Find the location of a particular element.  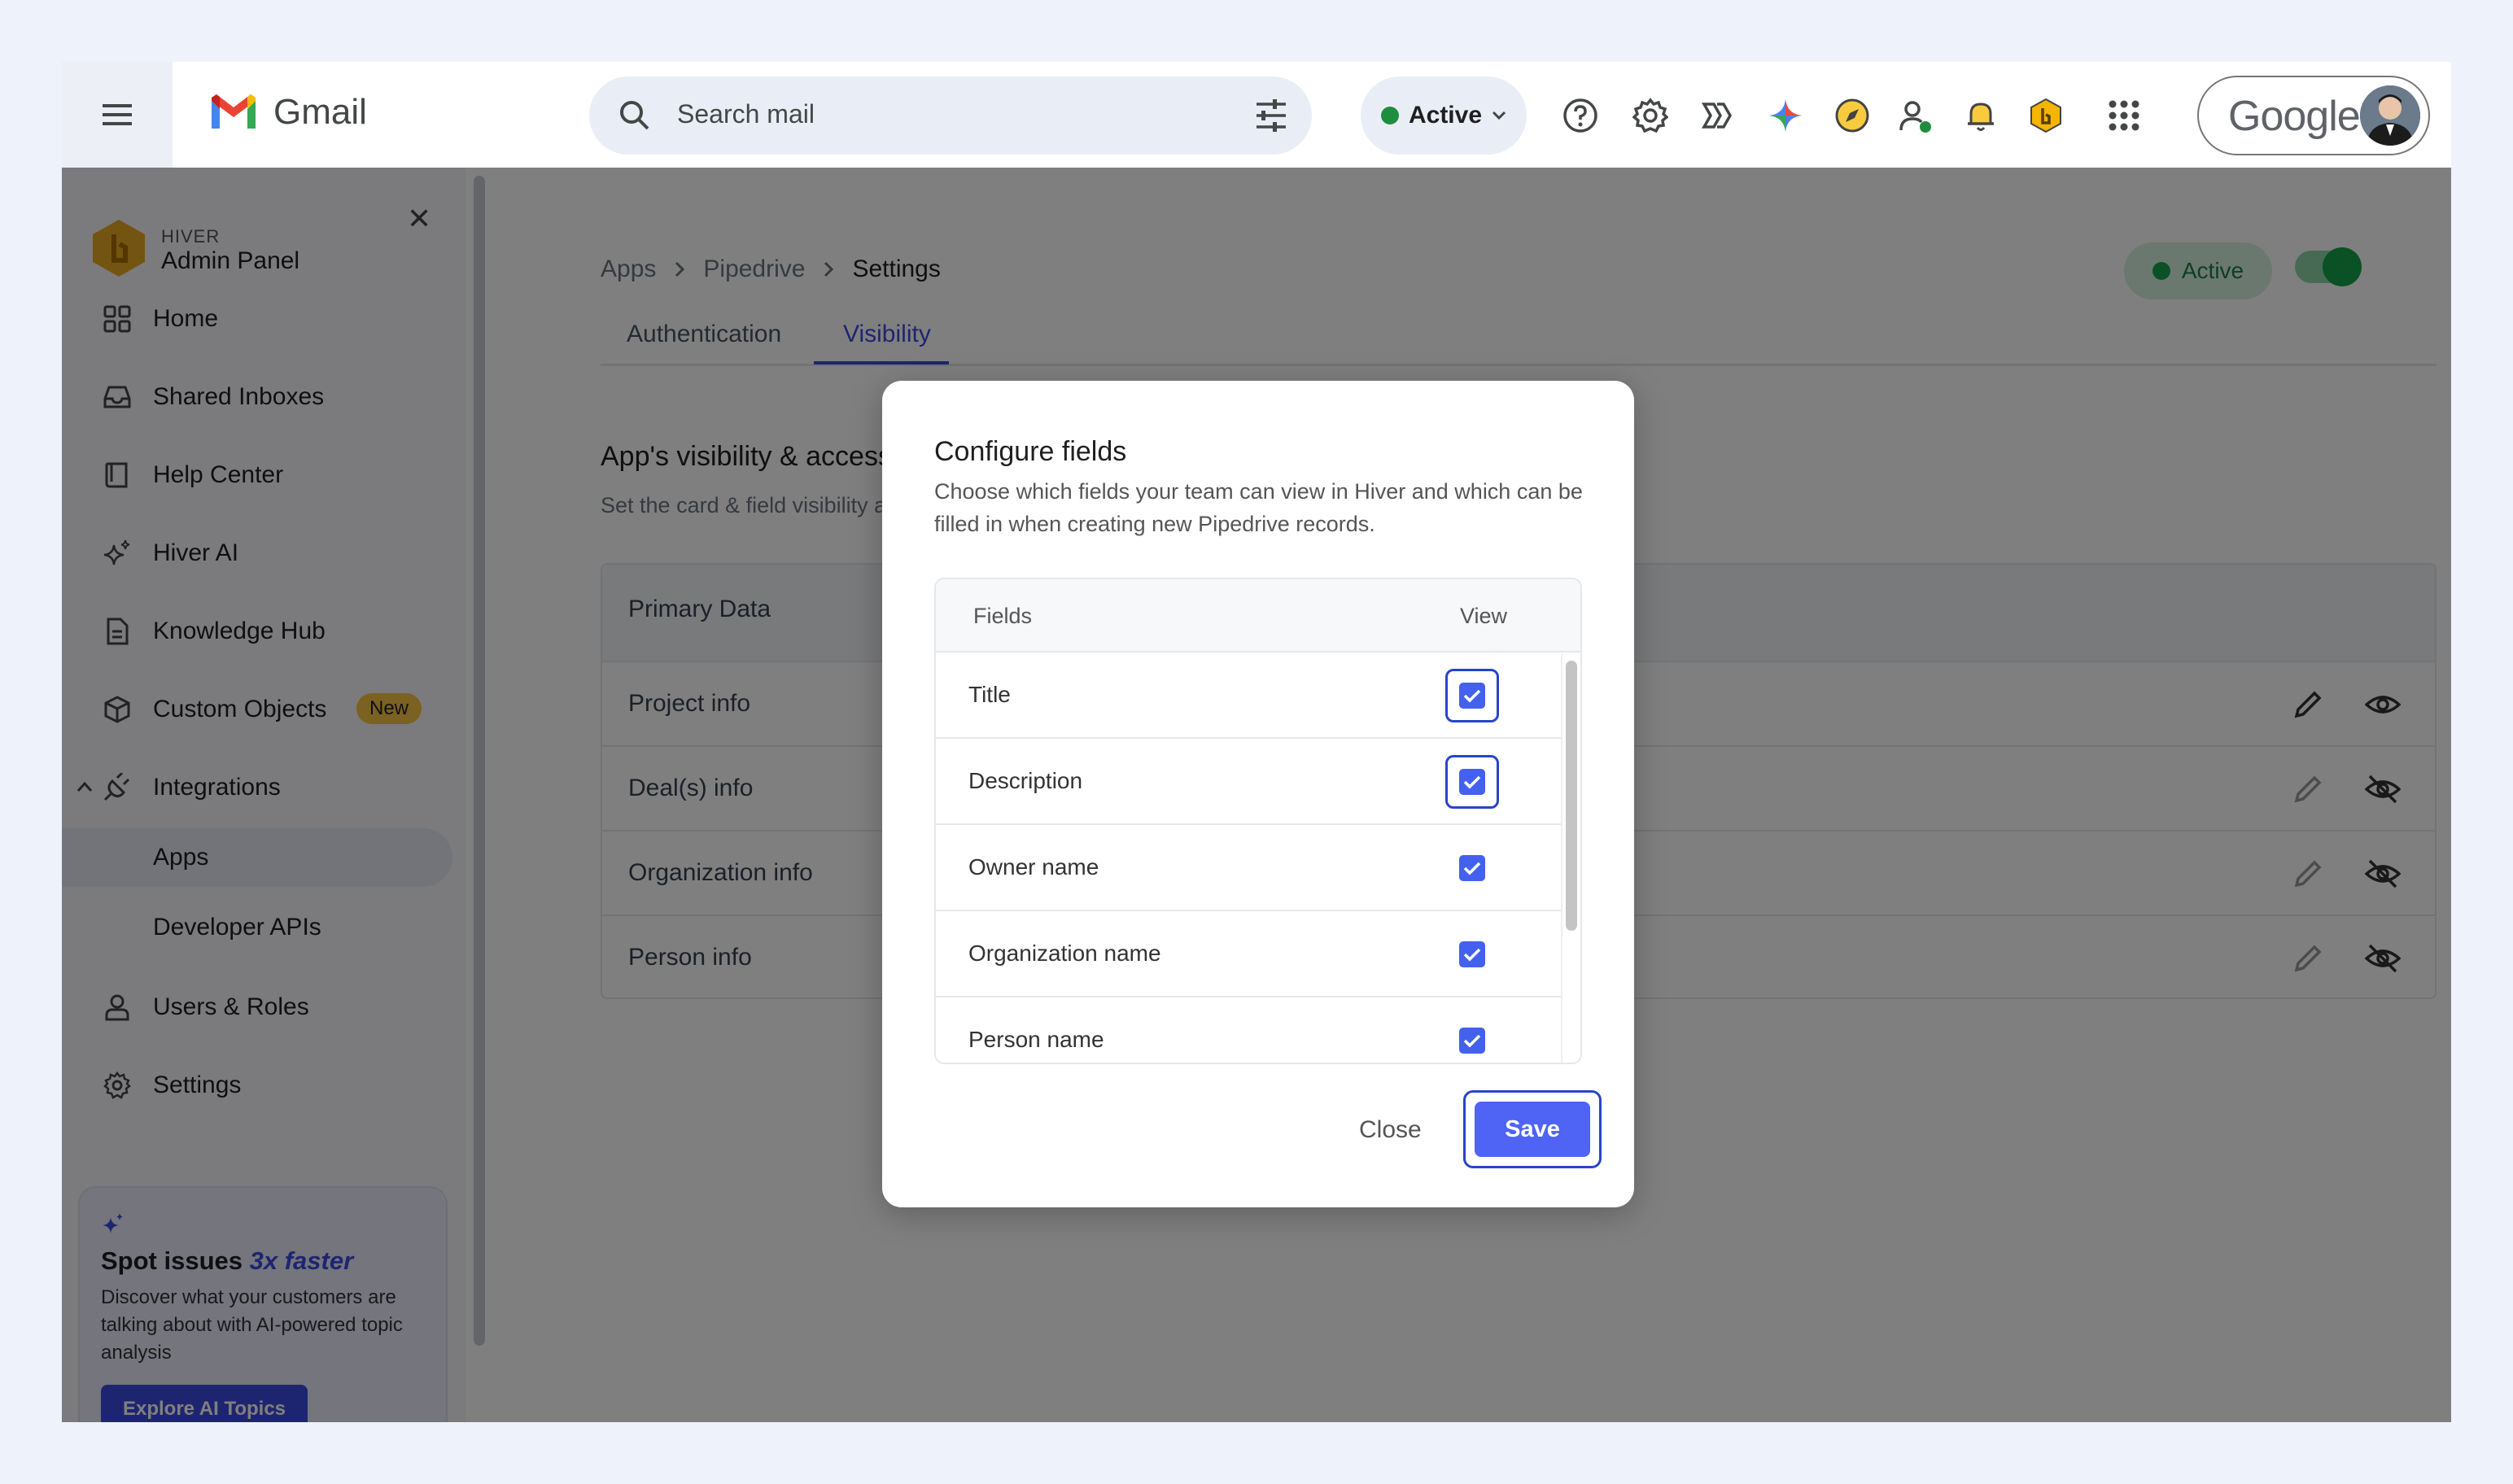

search-filter-icon is located at coordinates (1271, 116).